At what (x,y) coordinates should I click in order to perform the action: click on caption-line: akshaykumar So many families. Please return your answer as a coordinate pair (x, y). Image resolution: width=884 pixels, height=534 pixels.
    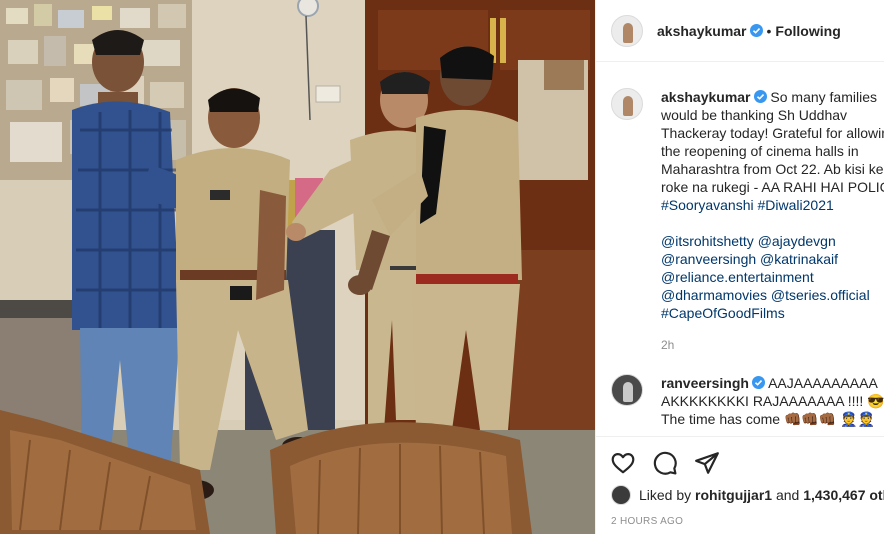
    Looking at the image, I should click on (772, 97).